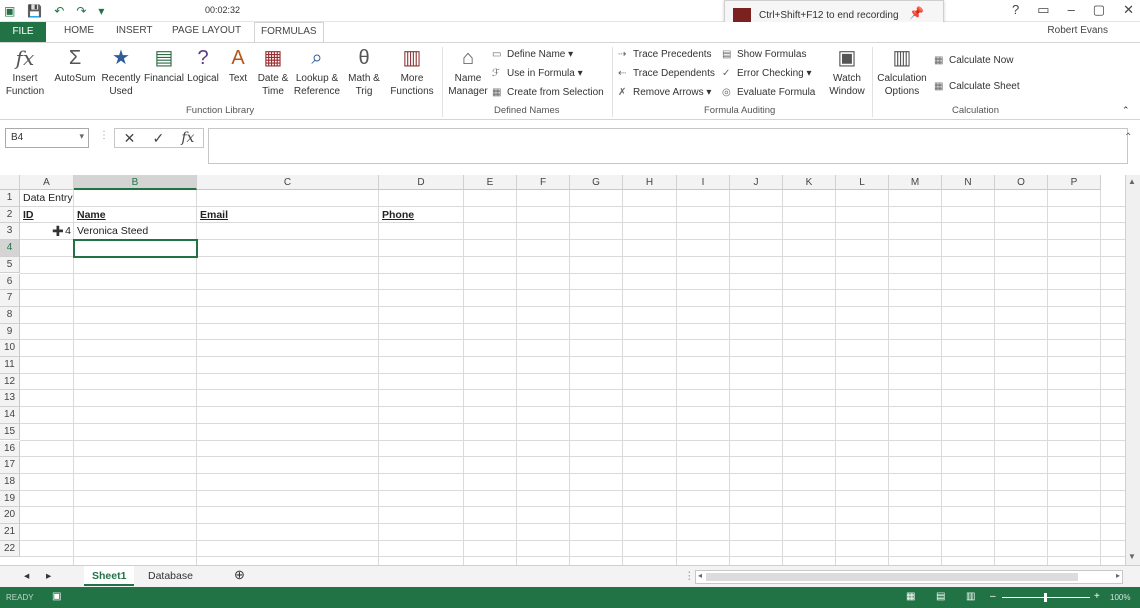 The image size is (1140, 608). Describe the element at coordinates (47, 182) in the screenshot. I see `column-header-a: A` at that location.